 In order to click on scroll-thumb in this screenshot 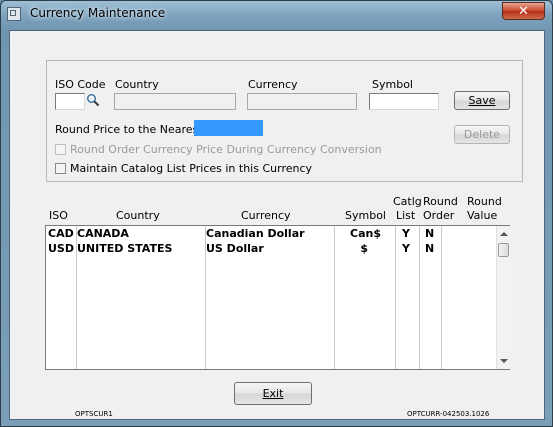, I will do `click(503, 250)`.